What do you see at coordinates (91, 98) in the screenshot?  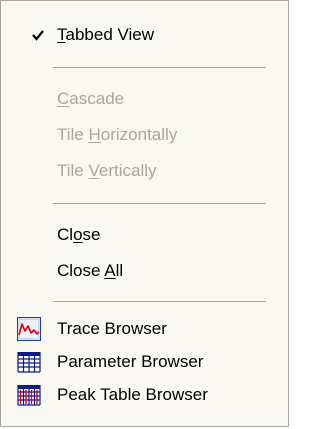 I see `menu-item-label: Cascade` at bounding box center [91, 98].